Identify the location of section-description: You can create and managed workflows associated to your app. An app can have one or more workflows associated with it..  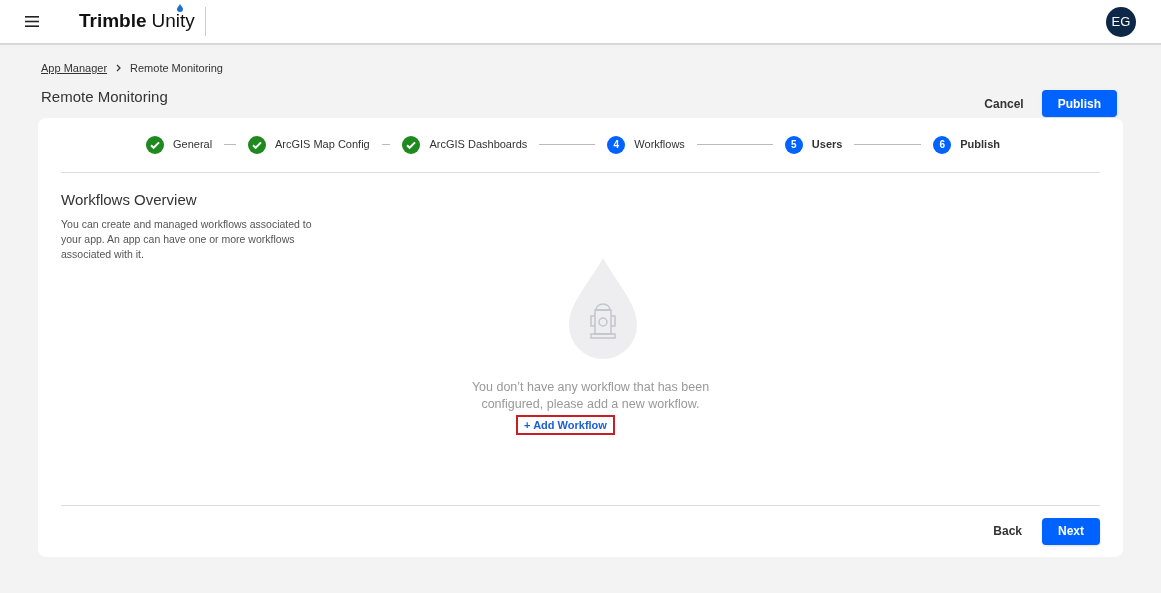
(187, 239).